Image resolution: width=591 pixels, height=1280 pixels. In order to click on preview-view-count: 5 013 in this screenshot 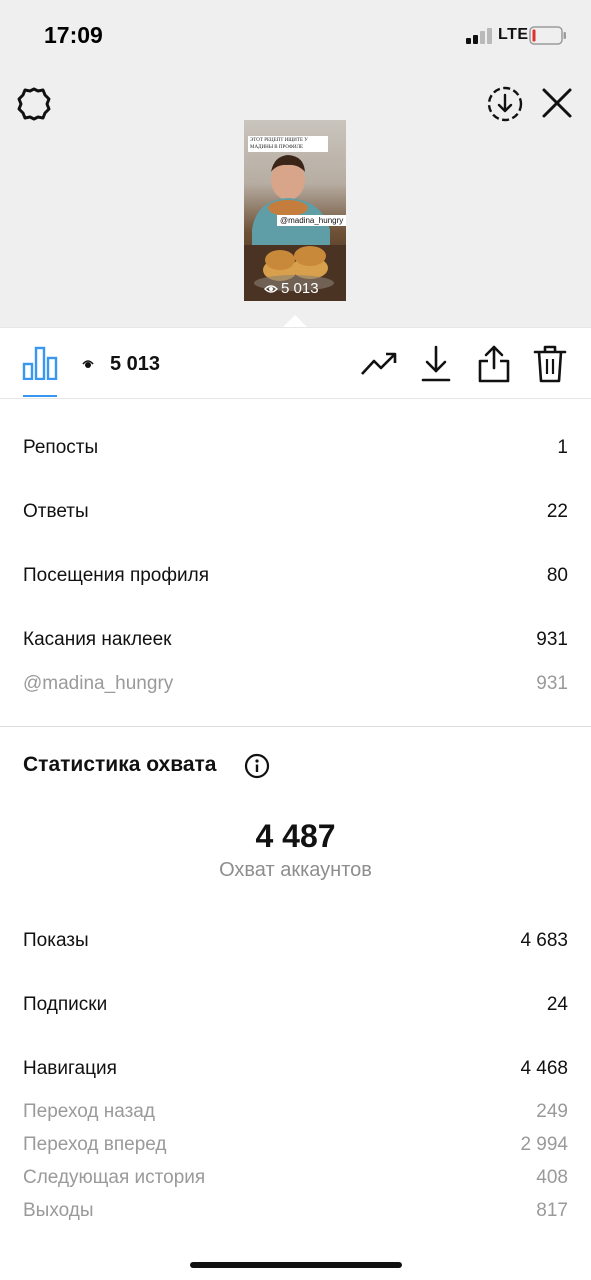, I will do `click(300, 288)`.